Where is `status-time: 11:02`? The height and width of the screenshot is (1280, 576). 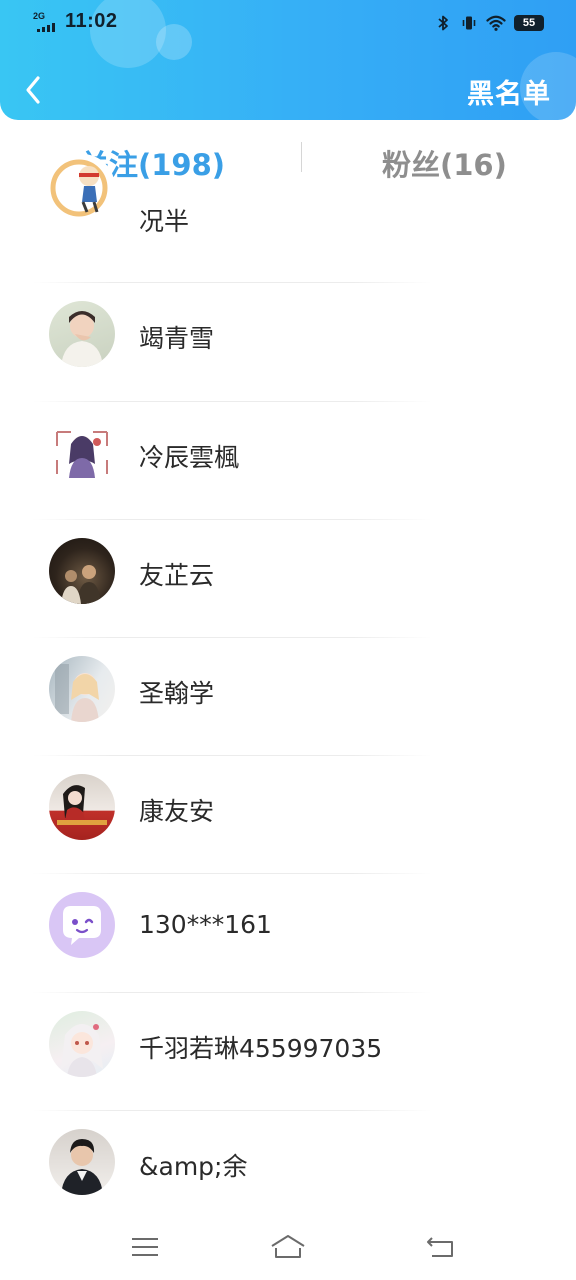 status-time: 11:02 is located at coordinates (91, 21).